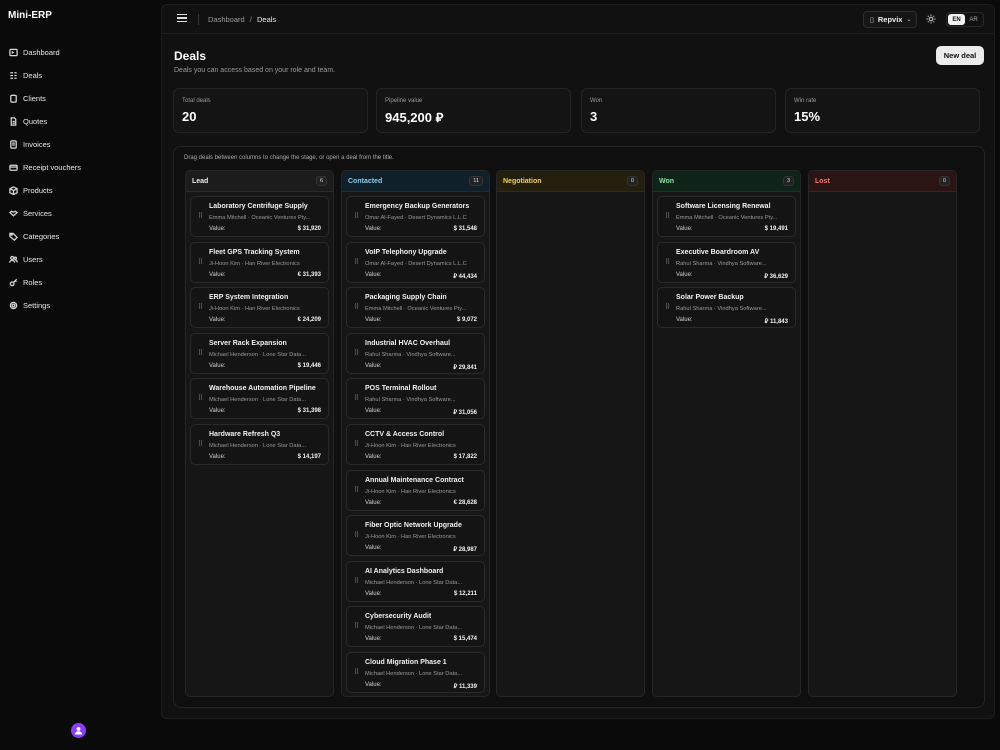 The height and width of the screenshot is (750, 1000). What do you see at coordinates (244, 434) in the screenshot?
I see `deal-title-link: Hardware Refresh Q3` at bounding box center [244, 434].